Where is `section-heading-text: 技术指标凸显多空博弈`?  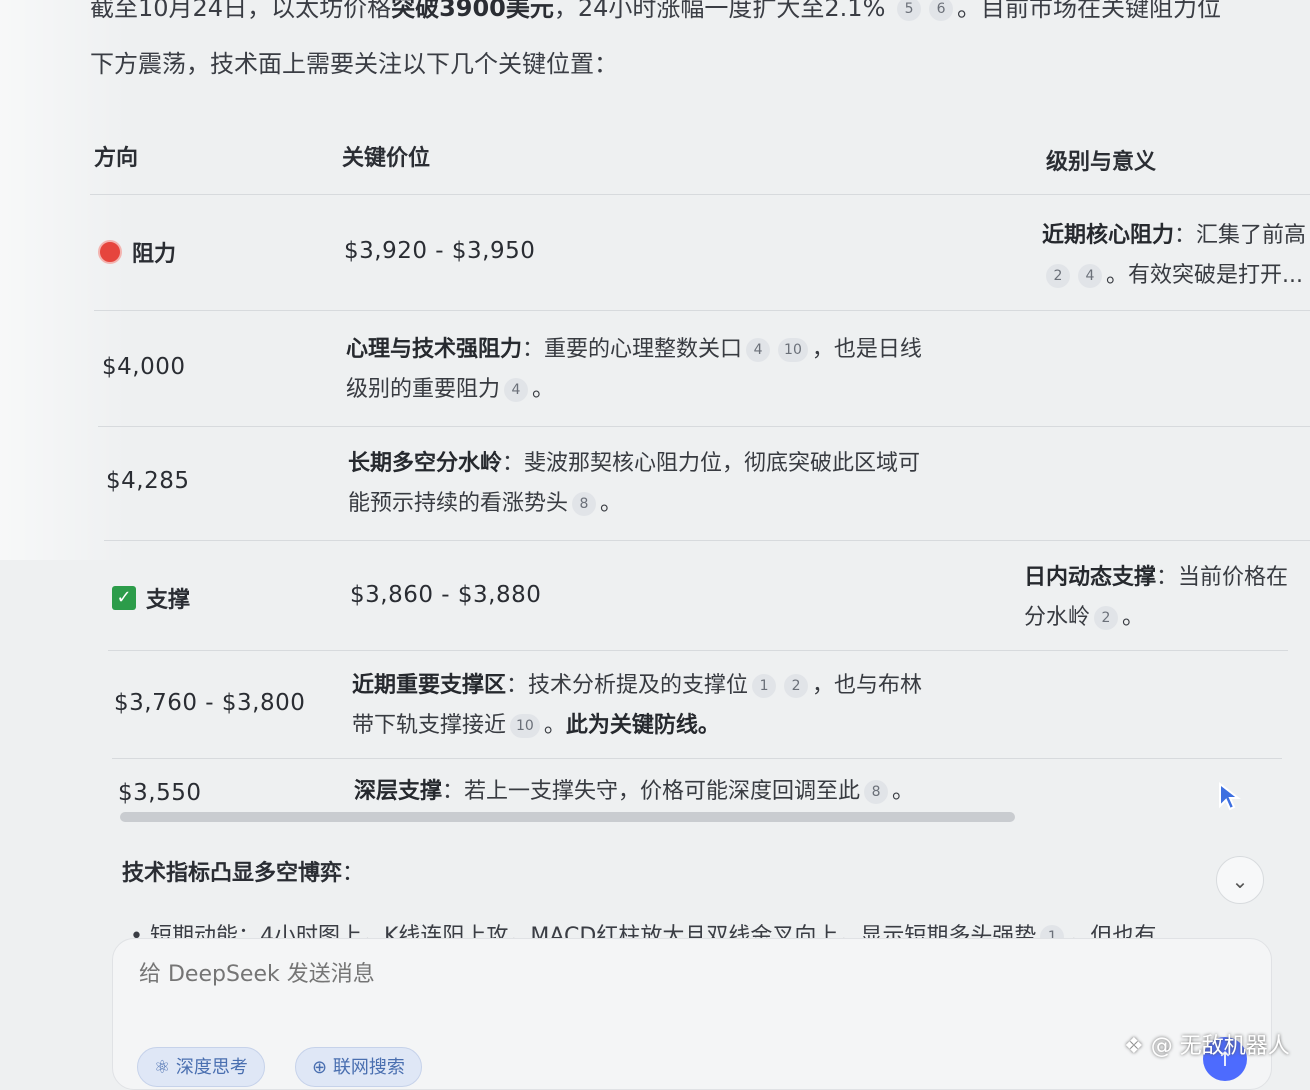 section-heading-text: 技术指标凸显多空博弈 is located at coordinates (232, 873).